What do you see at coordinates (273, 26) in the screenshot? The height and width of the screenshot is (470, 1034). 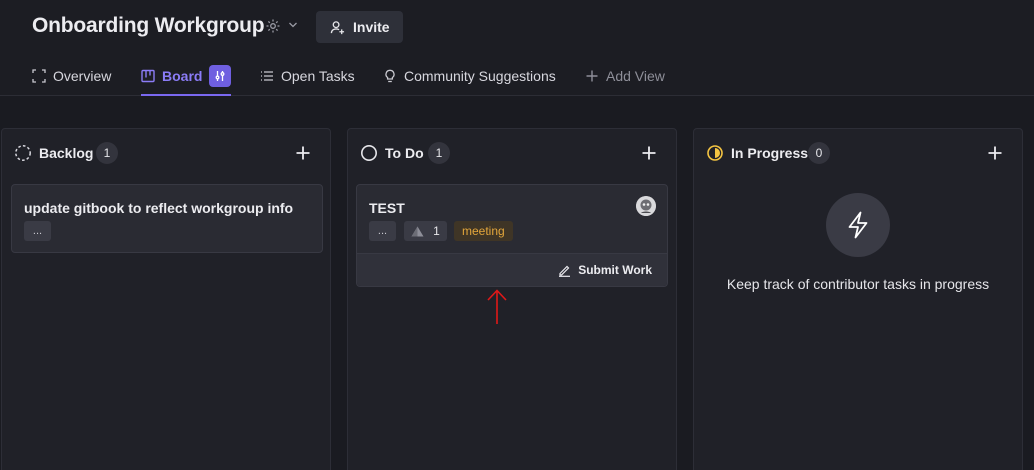 I see `gear-icon` at bounding box center [273, 26].